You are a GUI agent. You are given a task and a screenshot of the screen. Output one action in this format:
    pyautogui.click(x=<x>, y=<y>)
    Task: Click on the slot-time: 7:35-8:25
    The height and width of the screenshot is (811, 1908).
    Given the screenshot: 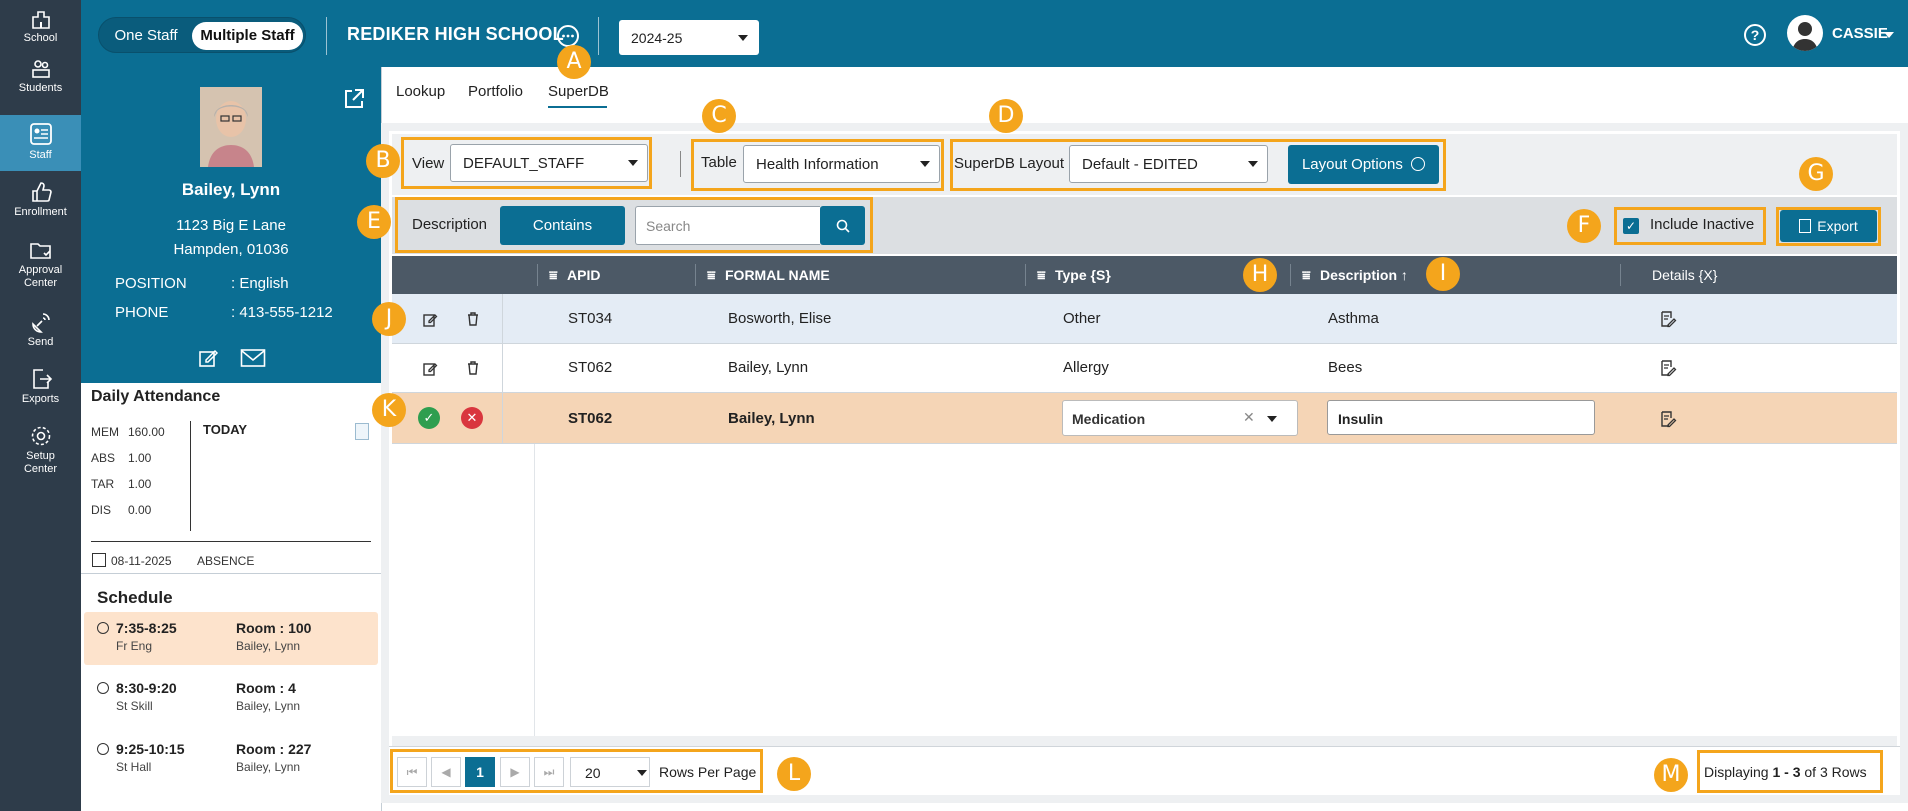 What is the action you would take?
    pyautogui.click(x=146, y=628)
    